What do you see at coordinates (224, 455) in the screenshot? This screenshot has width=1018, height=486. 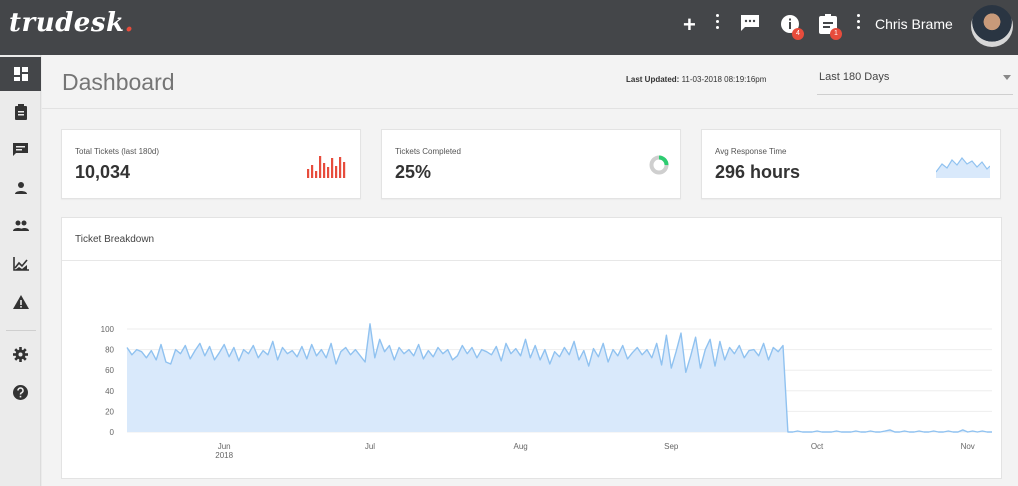 I see `x-tick-sublabel: 2018` at bounding box center [224, 455].